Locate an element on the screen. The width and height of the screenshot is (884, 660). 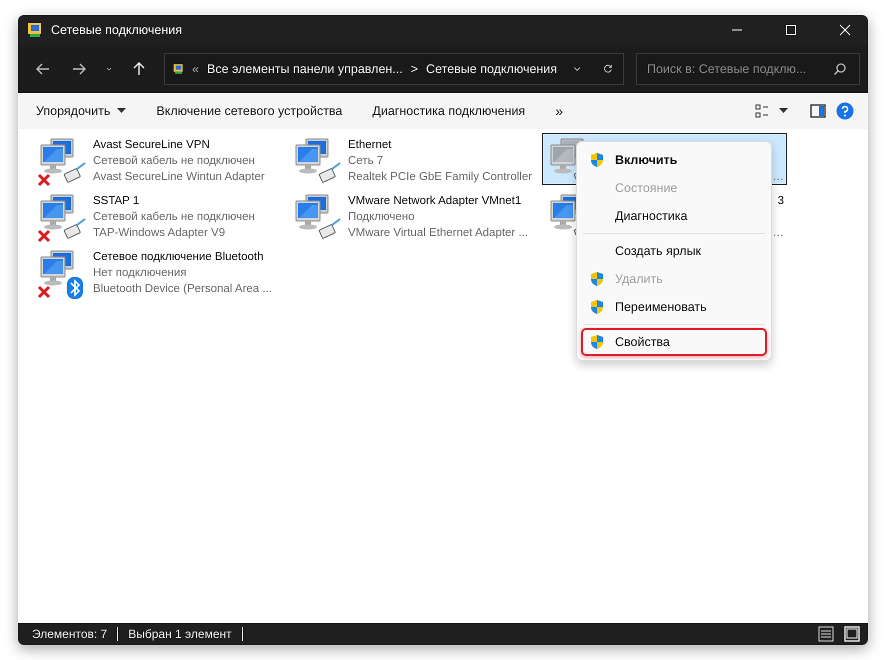
connection-item: SSTAP 1 Сетевой кабель не подключен TAP-Windows Adapter V9 is located at coordinates (154, 215).